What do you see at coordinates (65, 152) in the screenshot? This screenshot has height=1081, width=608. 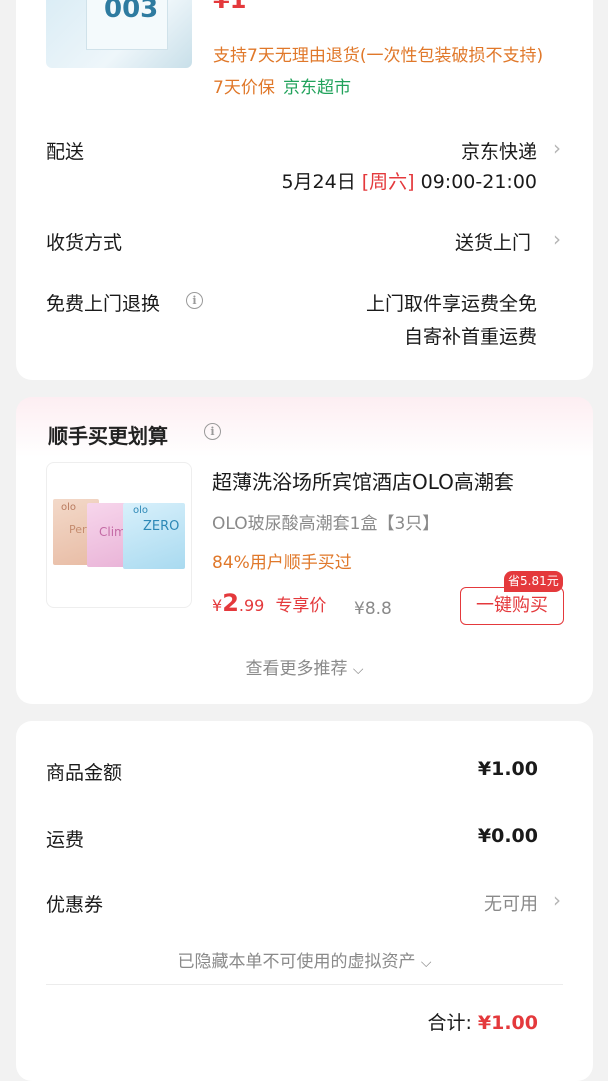 I see `delivery-label: 配送` at bounding box center [65, 152].